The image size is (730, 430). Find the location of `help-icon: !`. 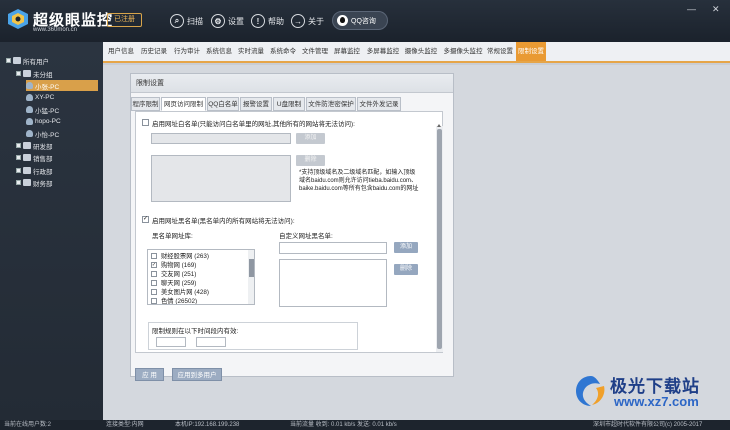

help-icon: ! is located at coordinates (258, 21).